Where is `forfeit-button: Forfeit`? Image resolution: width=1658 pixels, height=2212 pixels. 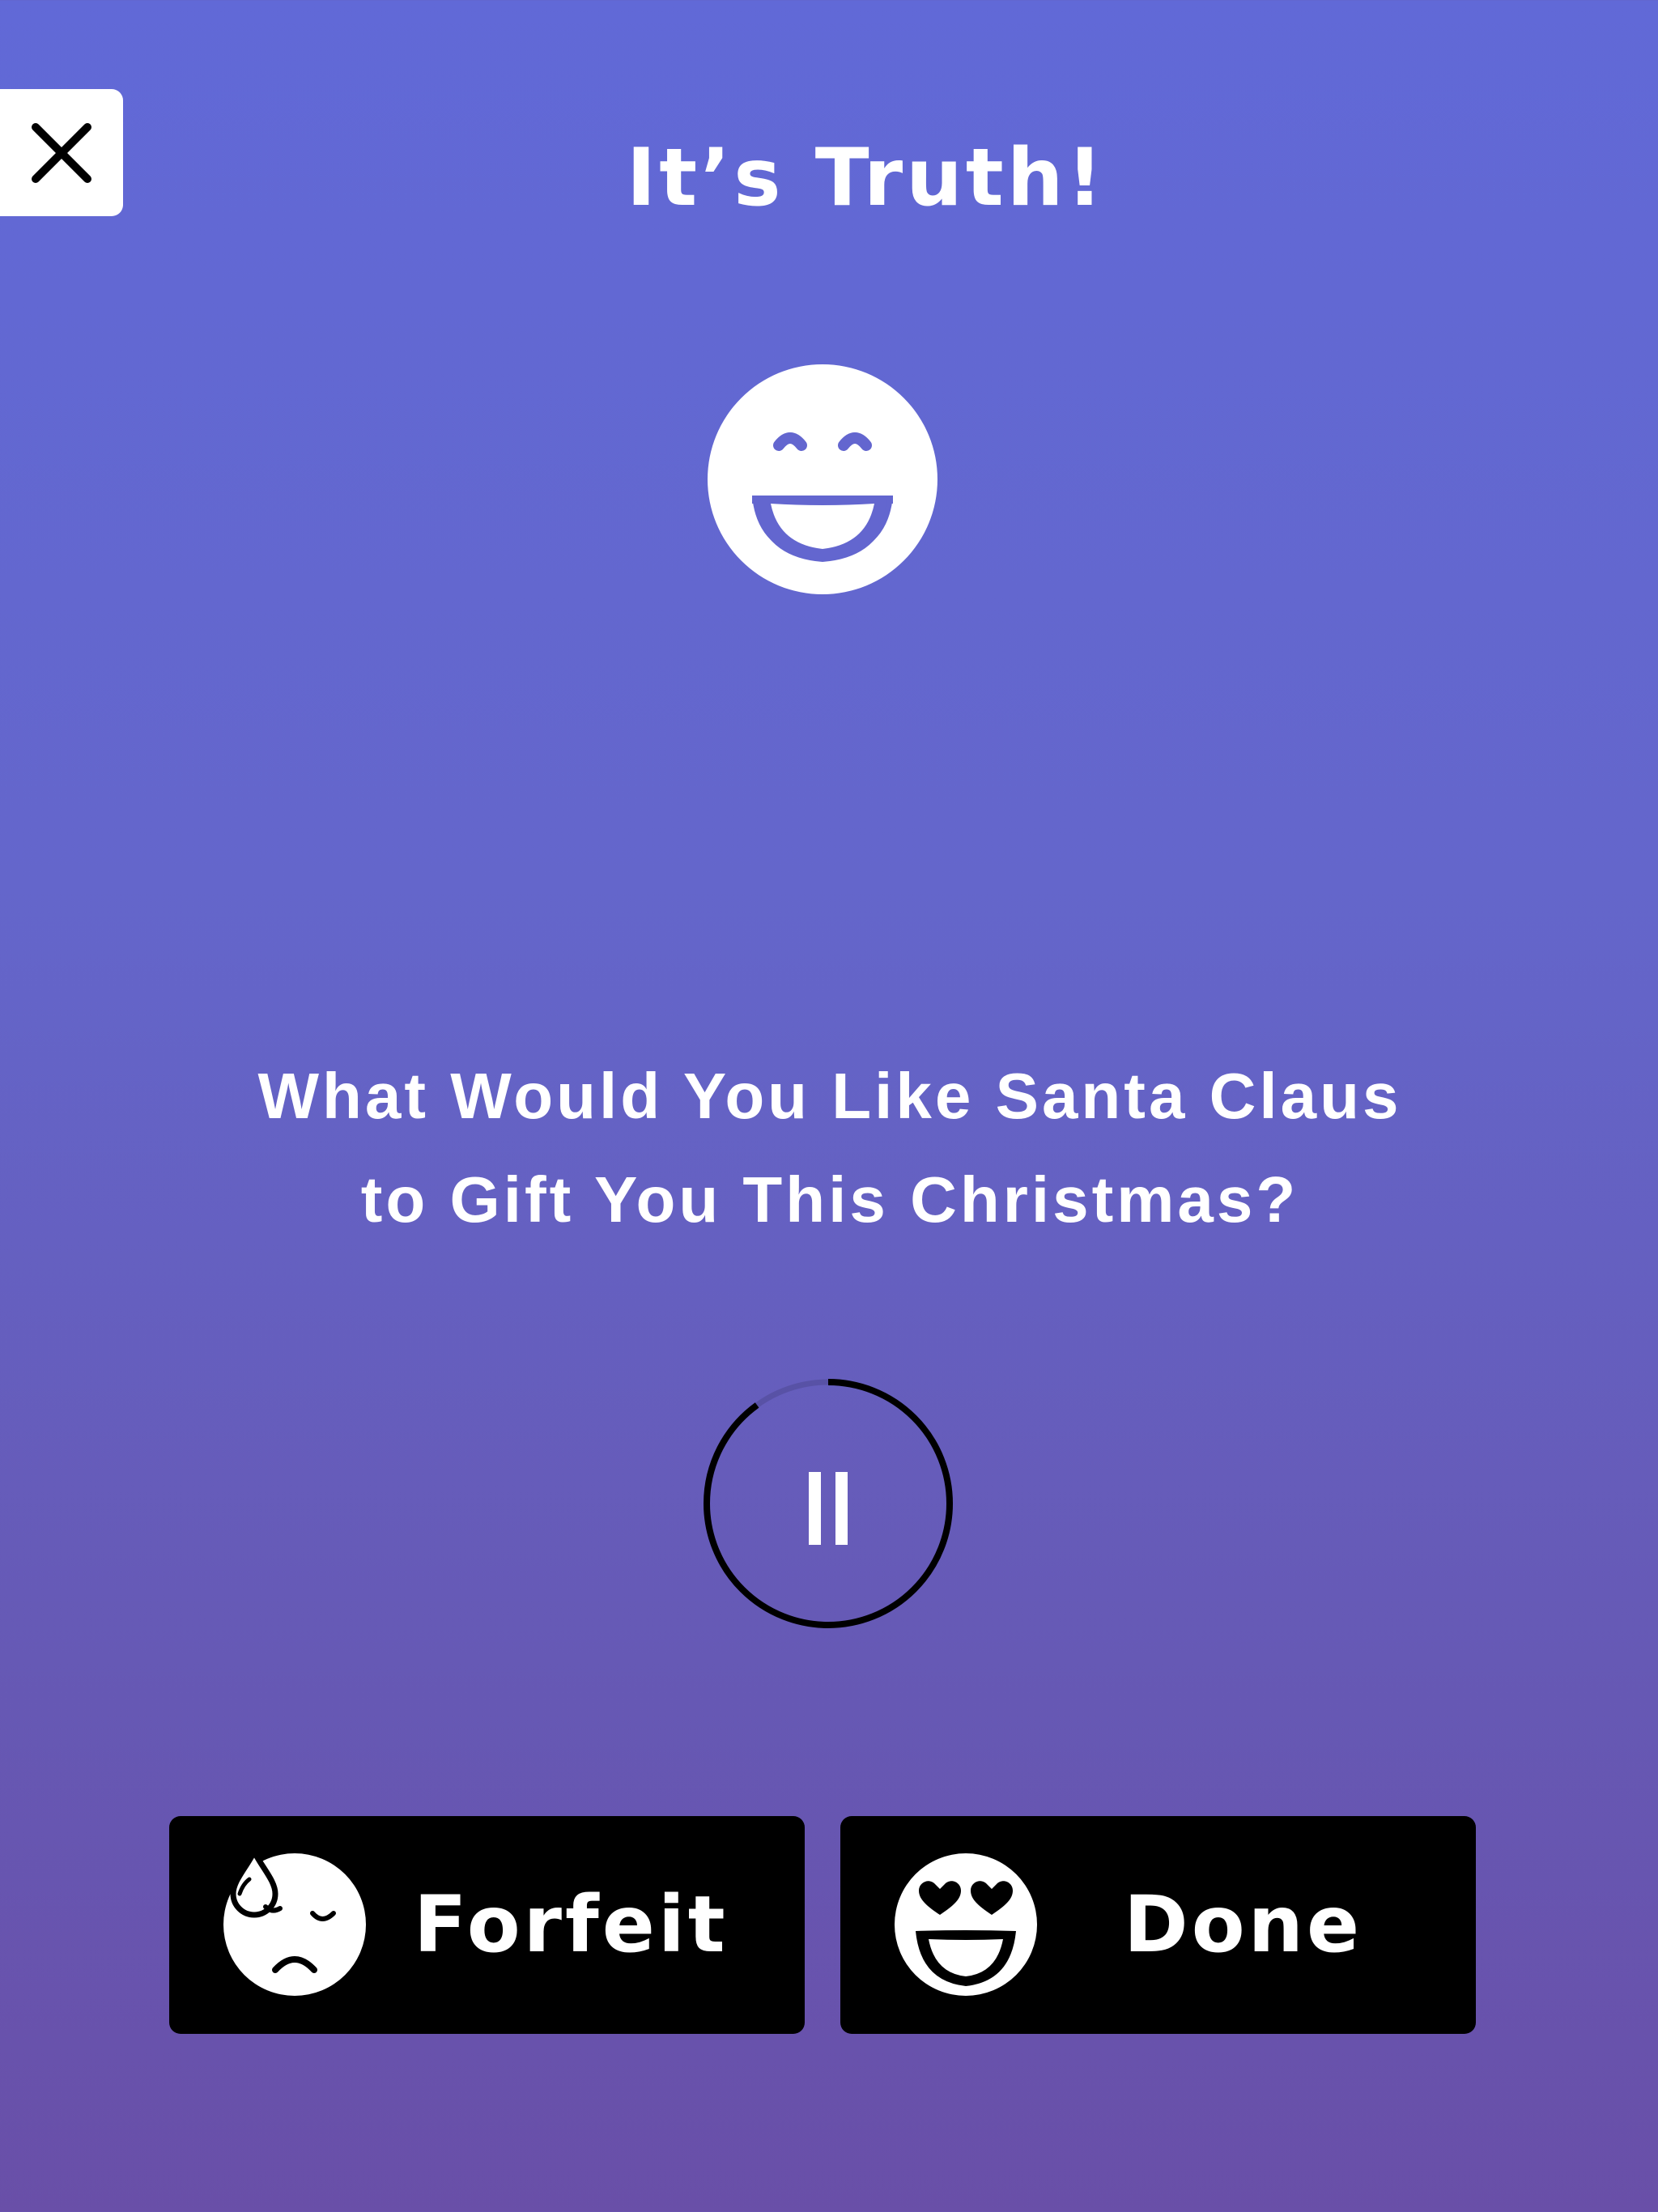
forfeit-button: Forfeit is located at coordinates (487, 1925).